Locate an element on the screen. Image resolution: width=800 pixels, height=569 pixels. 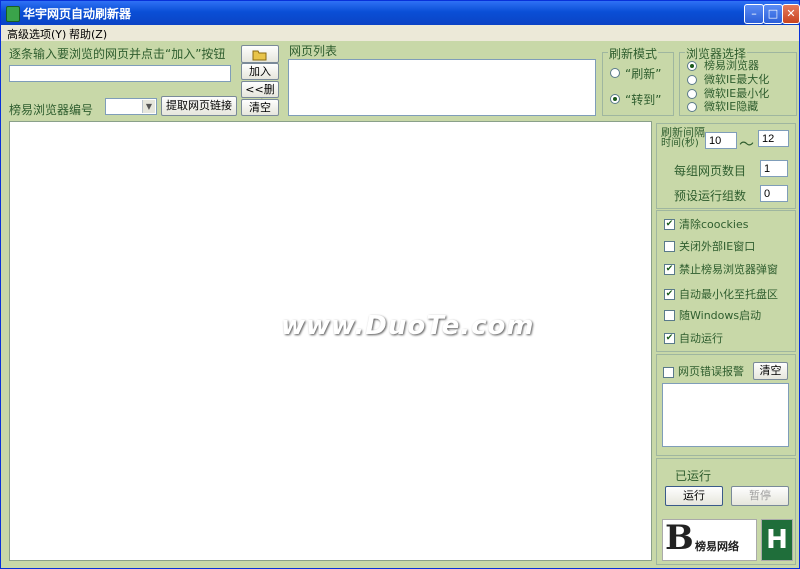
block-popups-checkbox: ✔ is located at coordinates (669, 269).